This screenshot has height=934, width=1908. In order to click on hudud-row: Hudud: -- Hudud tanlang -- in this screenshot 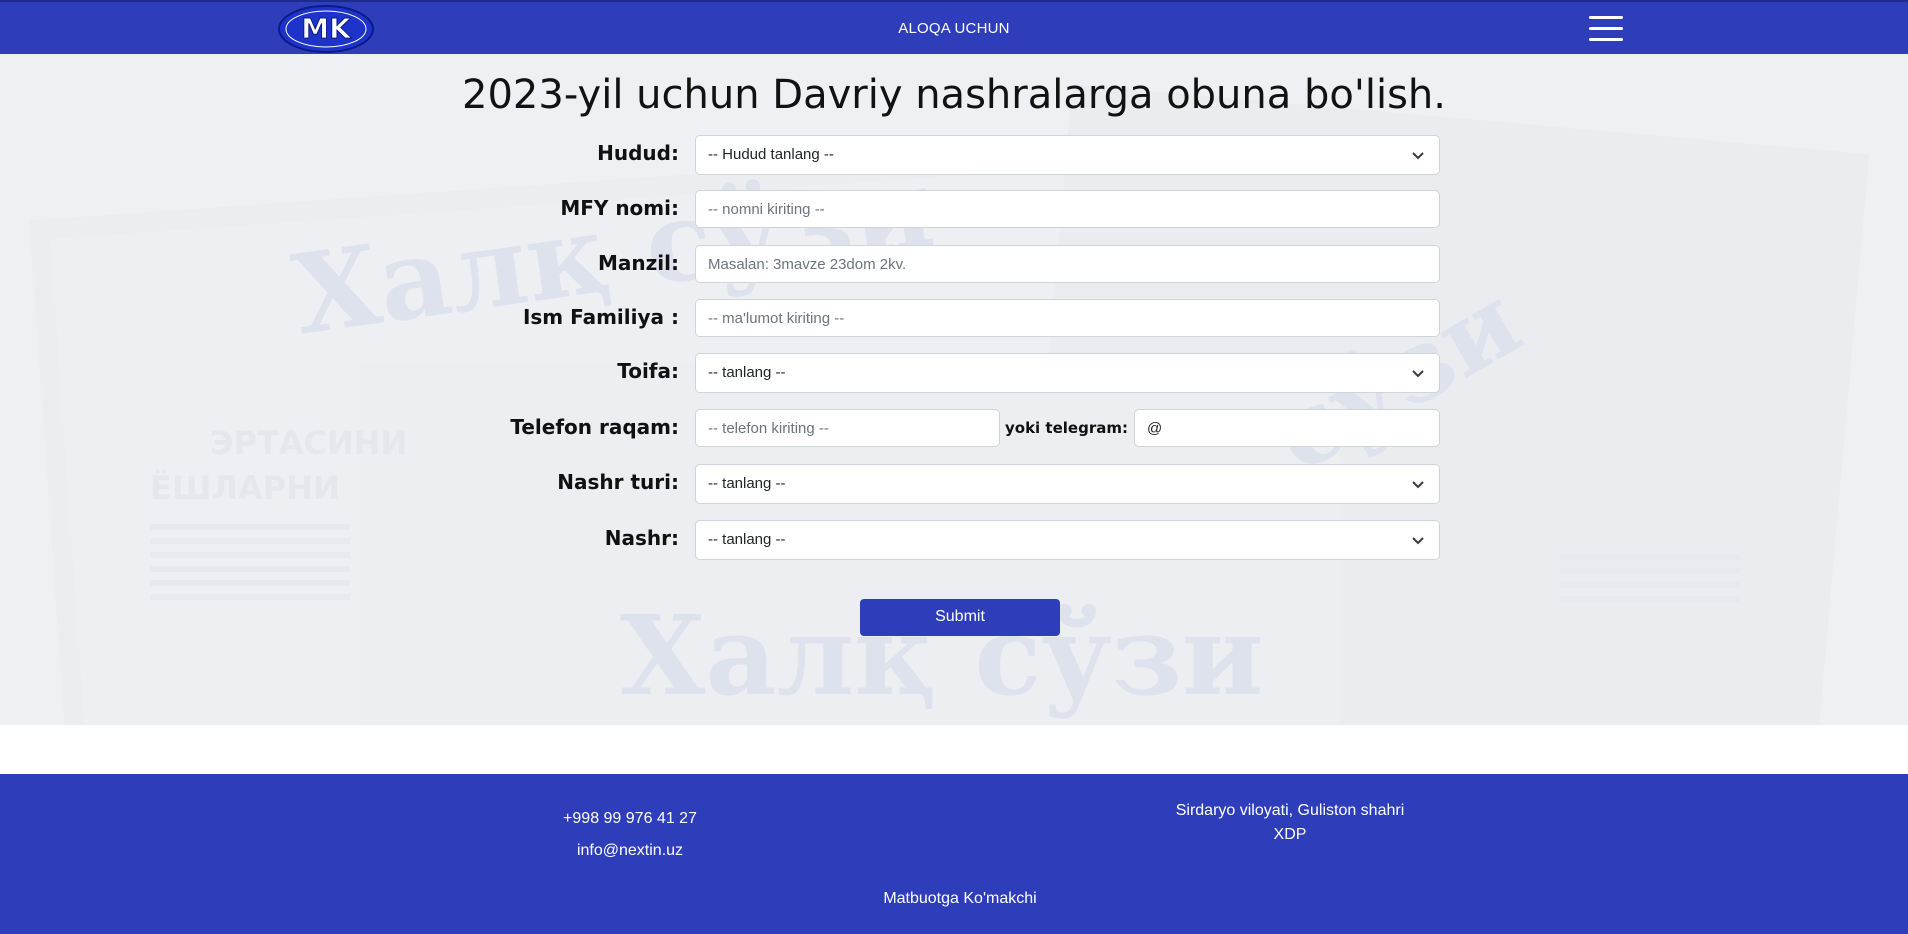, I will do `click(954, 155)`.